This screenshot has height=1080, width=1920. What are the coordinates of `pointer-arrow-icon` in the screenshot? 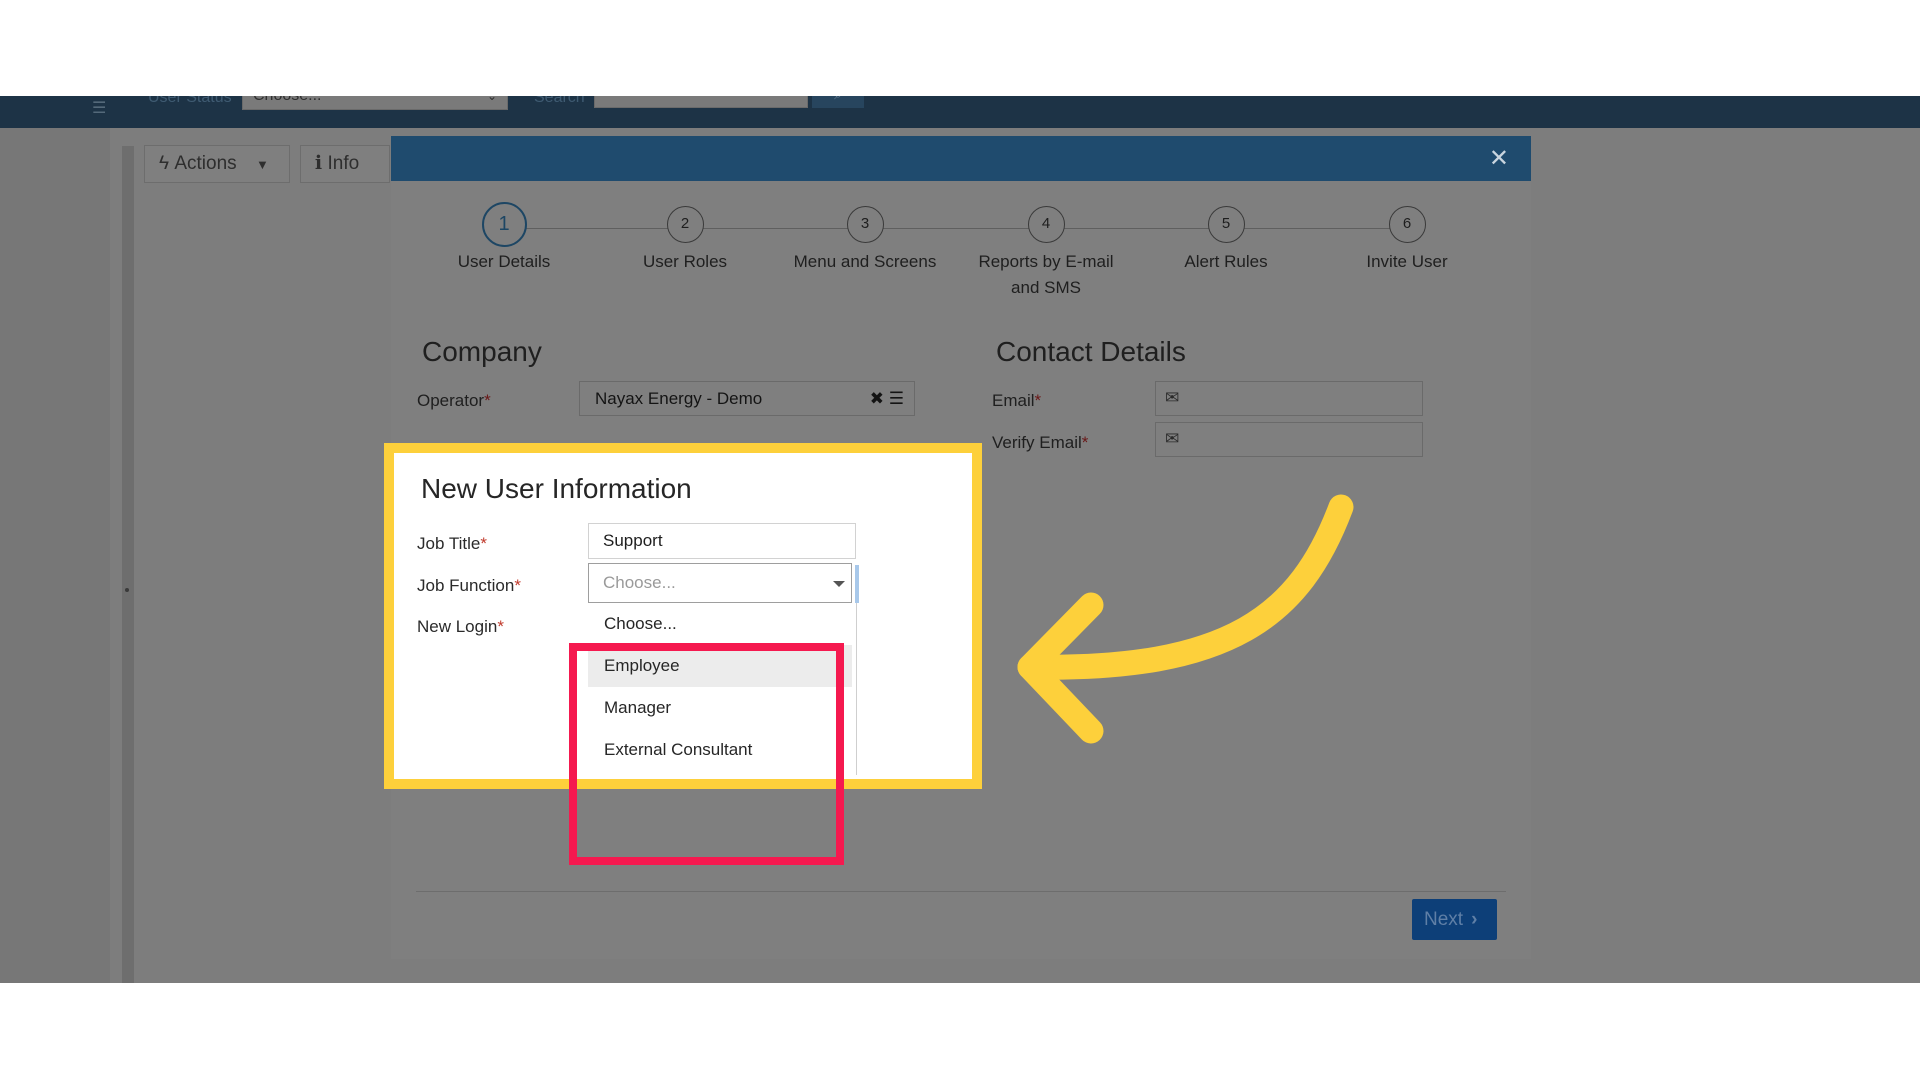 It's located at (1185, 619).